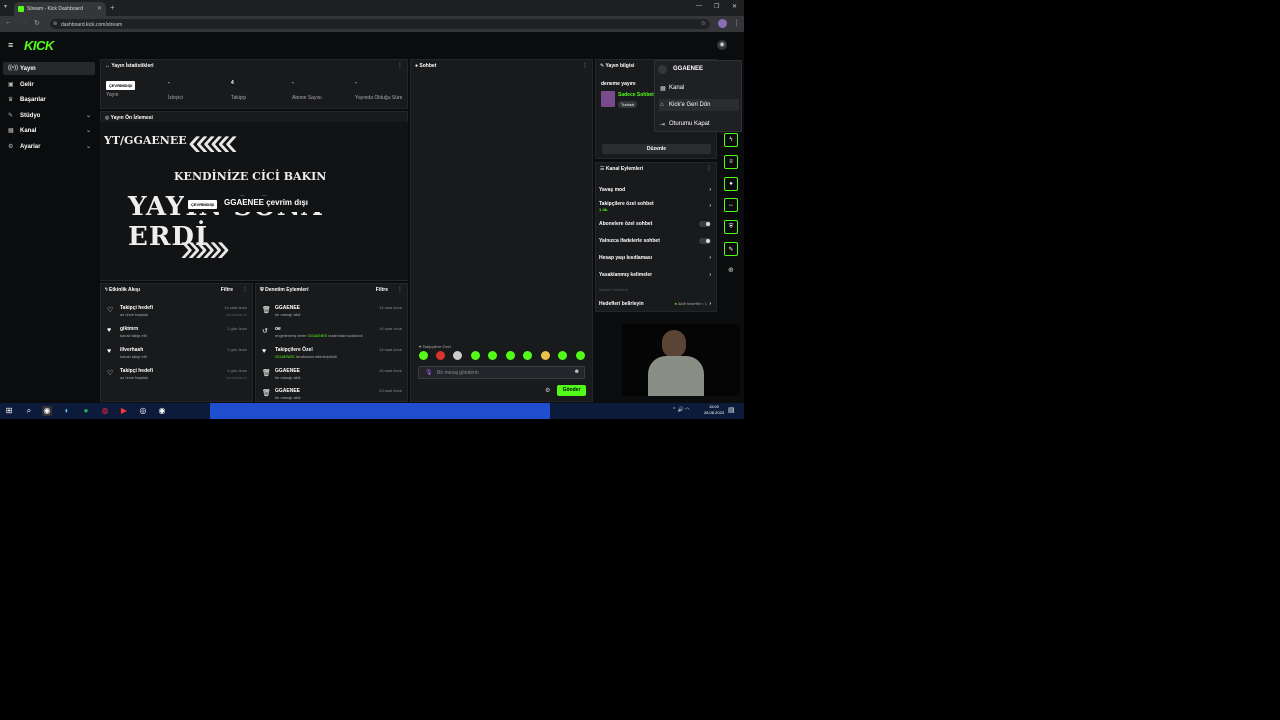 The width and height of the screenshot is (1280, 720). Describe the element at coordinates (400, 289) in the screenshot. I see `moderation-more-icon: ⋮` at that location.